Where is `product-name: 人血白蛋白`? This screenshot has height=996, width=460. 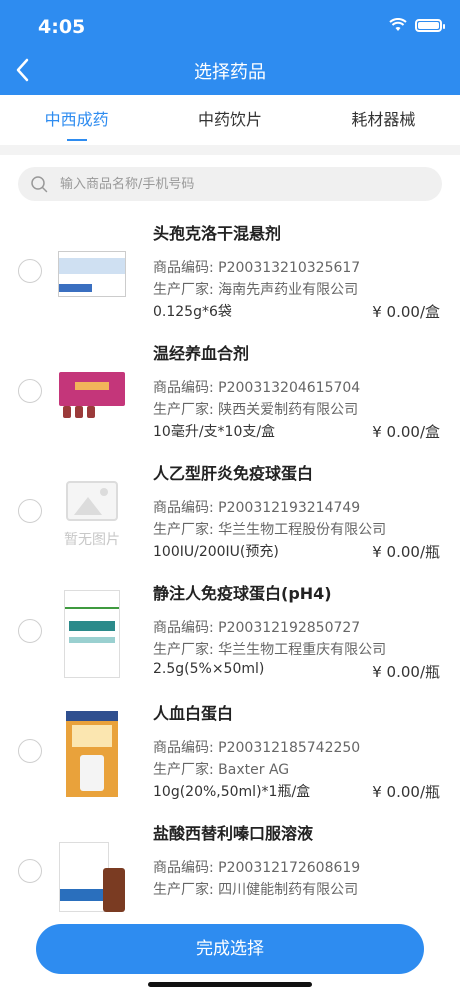
product-name: 人血白蛋白 is located at coordinates (193, 713).